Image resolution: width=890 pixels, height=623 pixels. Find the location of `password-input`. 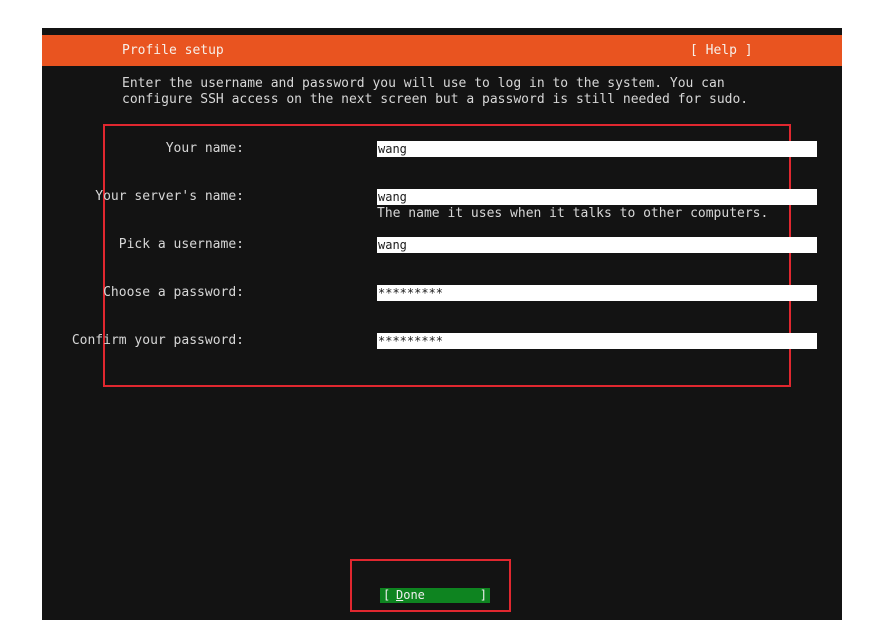

password-input is located at coordinates (597, 293).